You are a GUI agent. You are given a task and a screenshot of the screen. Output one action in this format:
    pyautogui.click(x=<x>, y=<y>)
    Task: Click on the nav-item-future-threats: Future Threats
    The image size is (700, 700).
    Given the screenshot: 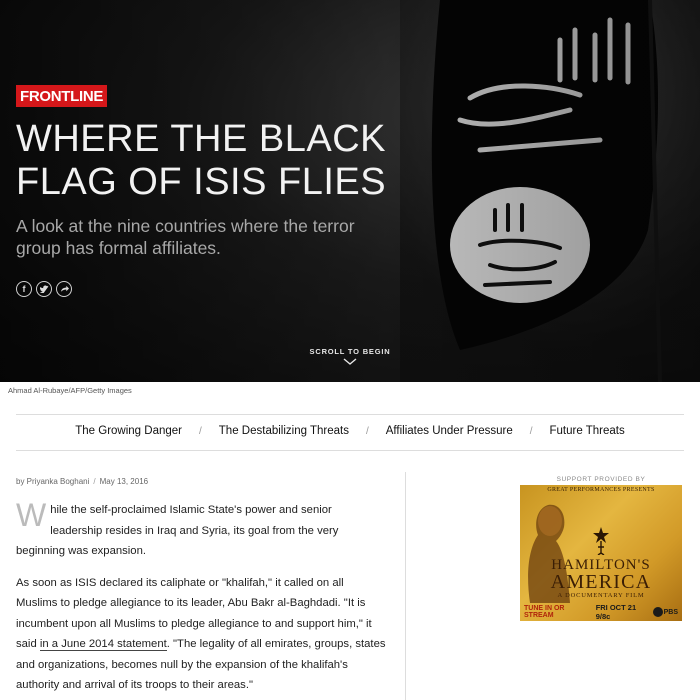 What is the action you would take?
    pyautogui.click(x=587, y=431)
    